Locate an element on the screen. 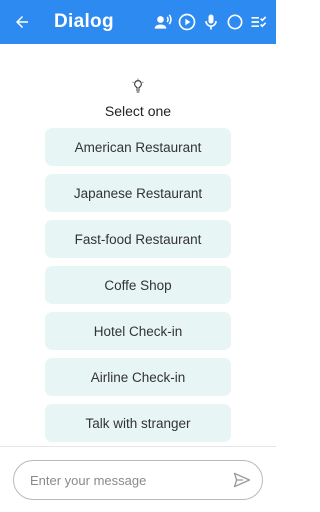 The width and height of the screenshot is (320, 512). divider is located at coordinates (138, 446).